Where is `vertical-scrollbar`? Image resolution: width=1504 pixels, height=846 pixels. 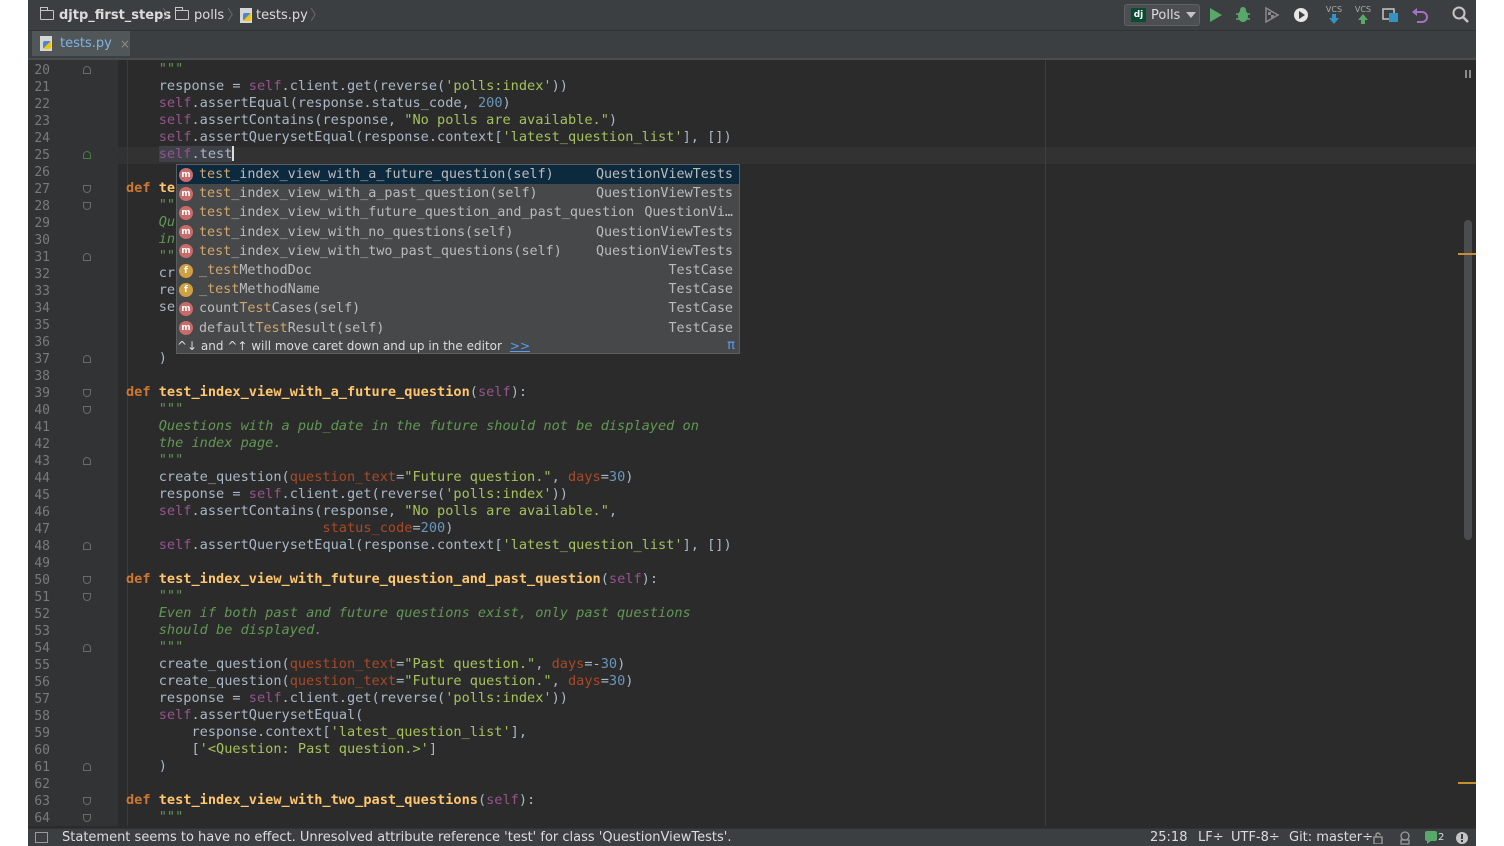
vertical-scrollbar is located at coordinates (1468, 380).